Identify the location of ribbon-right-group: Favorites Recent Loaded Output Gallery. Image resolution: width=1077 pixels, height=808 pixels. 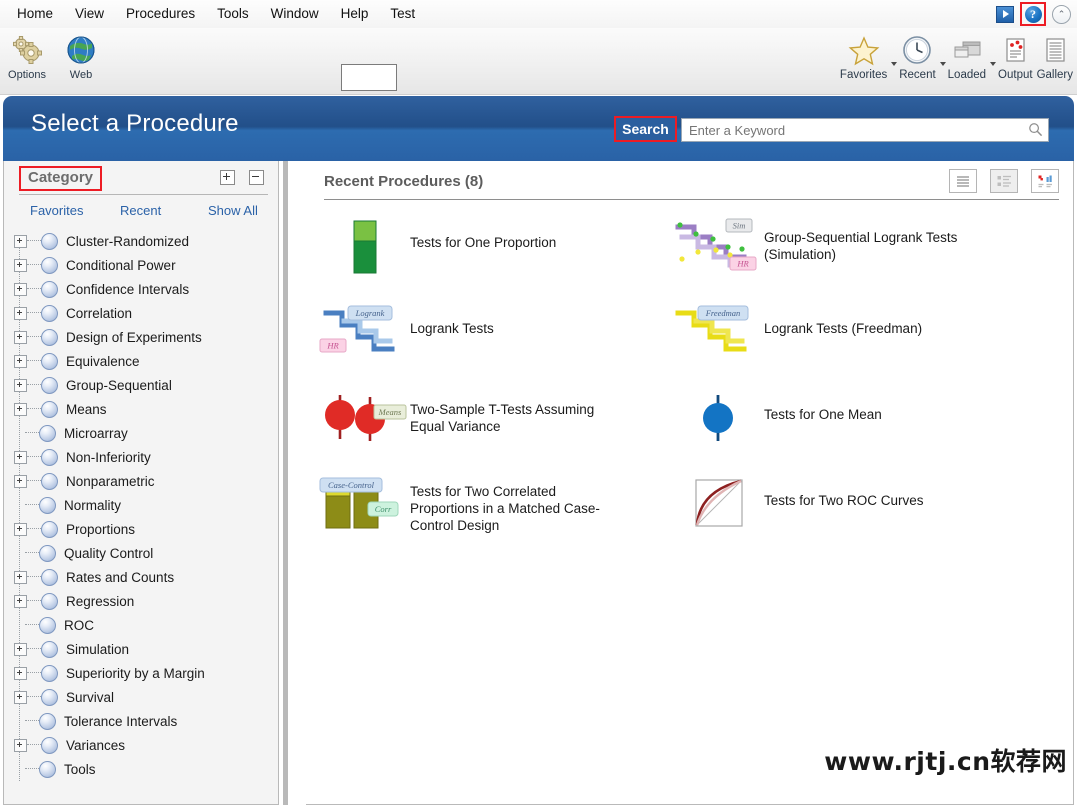
(956, 54).